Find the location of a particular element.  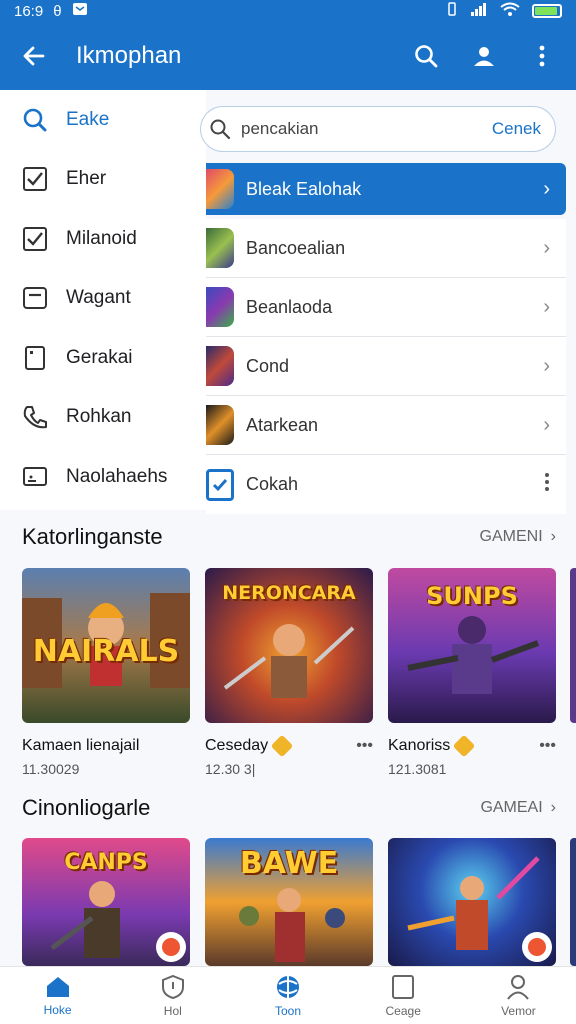

drawer-item-gerakai: Gerakai is located at coordinates (103, 358).